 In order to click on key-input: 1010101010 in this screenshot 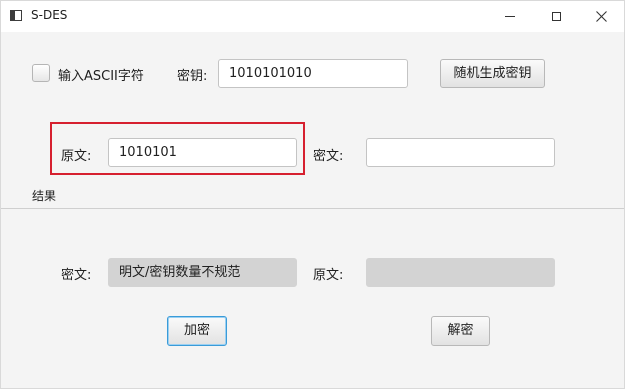, I will do `click(313, 73)`.